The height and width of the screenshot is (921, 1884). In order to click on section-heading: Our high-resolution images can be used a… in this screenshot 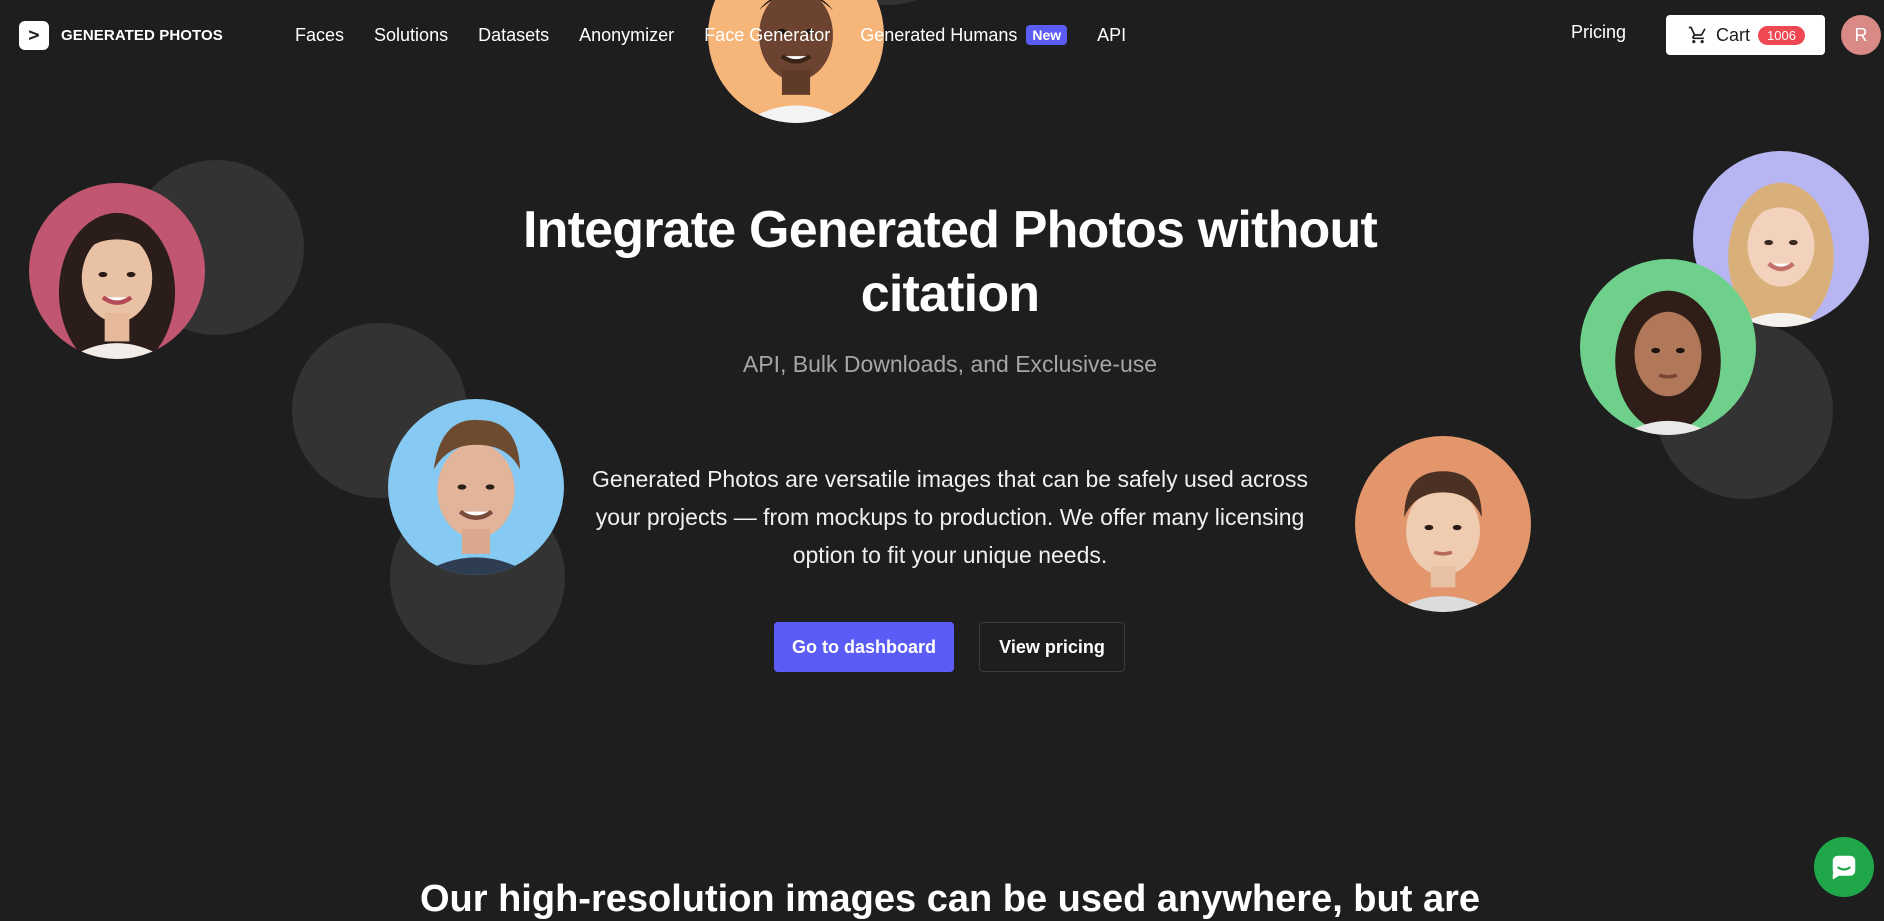, I will do `click(949, 899)`.